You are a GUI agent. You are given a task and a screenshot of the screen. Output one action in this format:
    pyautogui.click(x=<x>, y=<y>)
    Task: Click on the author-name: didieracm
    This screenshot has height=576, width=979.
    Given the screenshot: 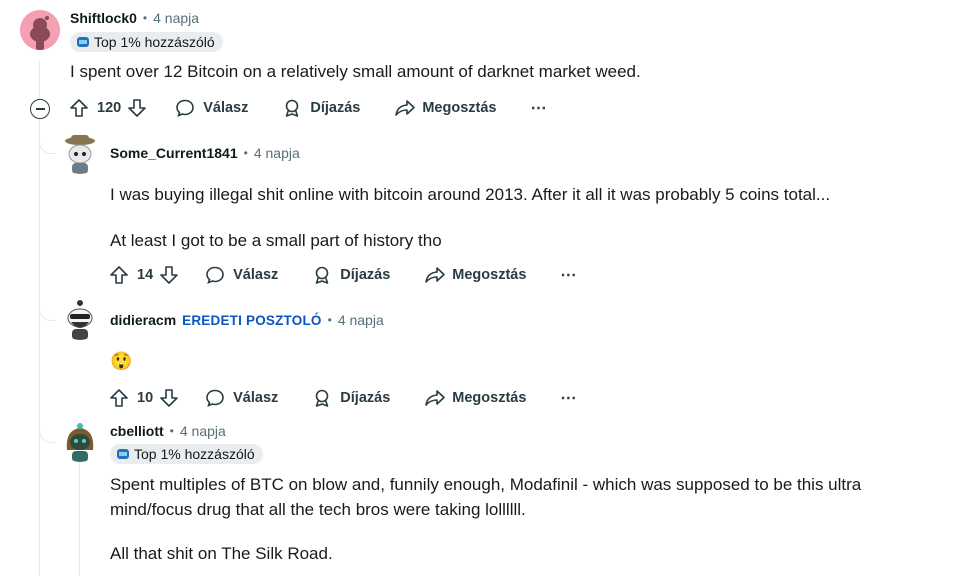 What is the action you would take?
    pyautogui.click(x=143, y=320)
    